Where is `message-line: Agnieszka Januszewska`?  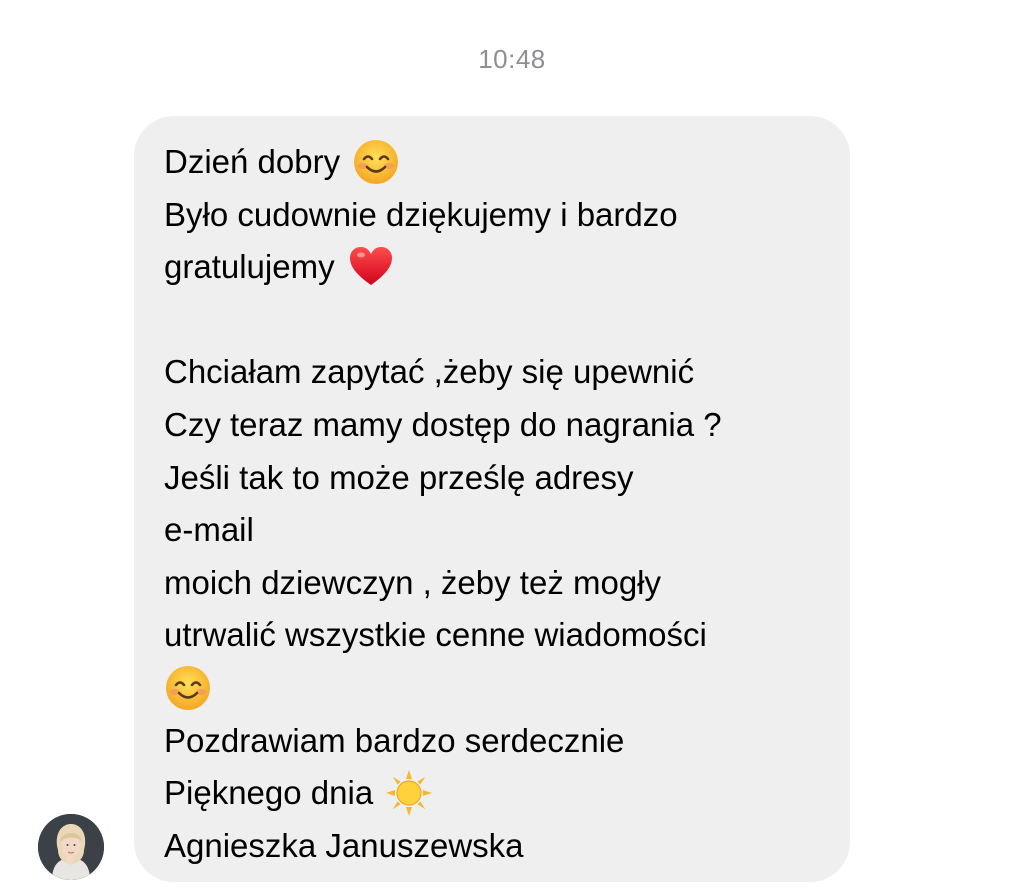 message-line: Agnieszka Januszewska is located at coordinates (494, 846).